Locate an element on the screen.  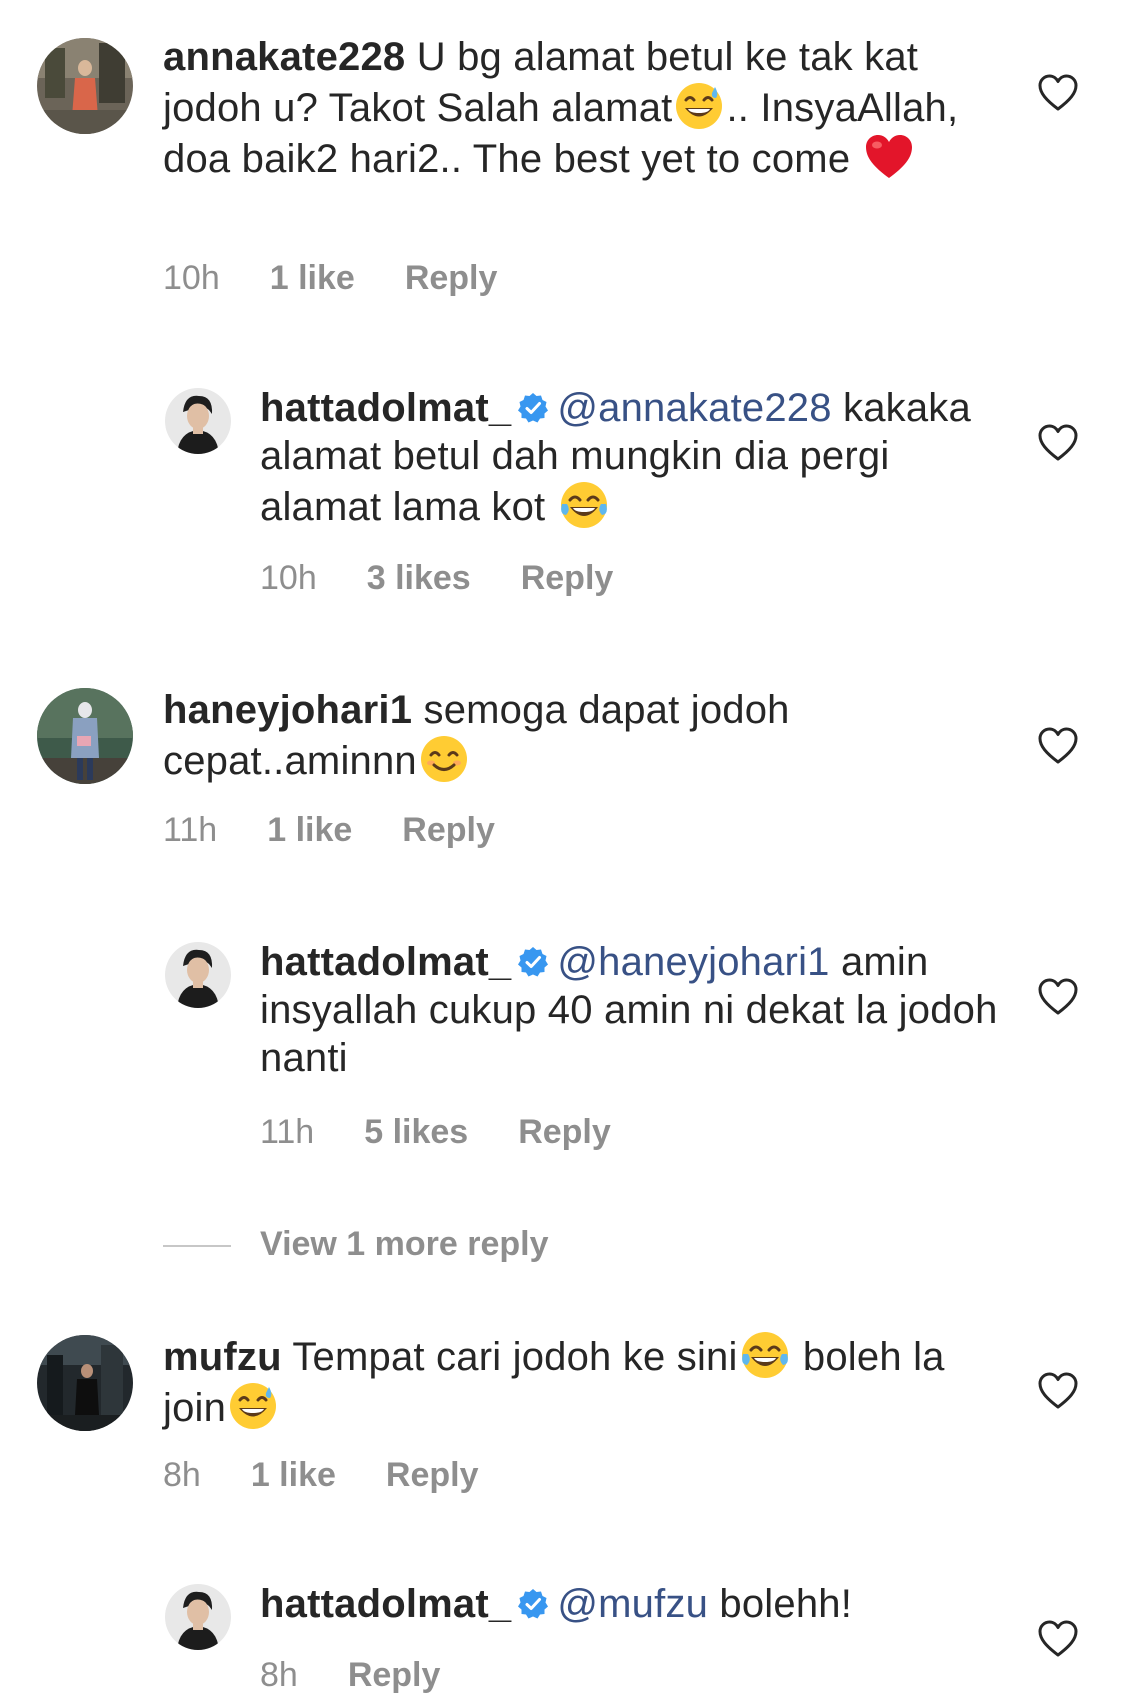
comment-body: bolehh! is located at coordinates (786, 1604).